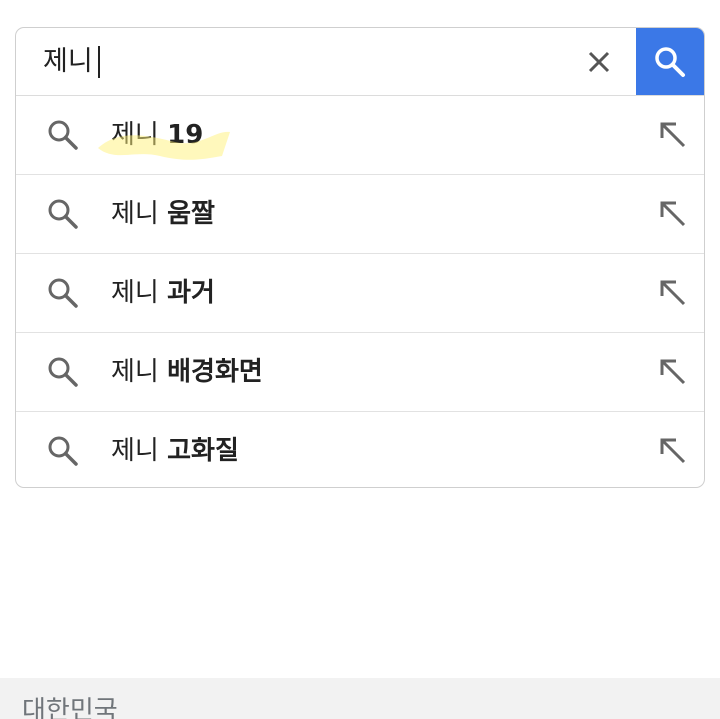 Image resolution: width=720 pixels, height=719 pixels. I want to click on suggestion-label: 제니 고화질, so click(175, 449).